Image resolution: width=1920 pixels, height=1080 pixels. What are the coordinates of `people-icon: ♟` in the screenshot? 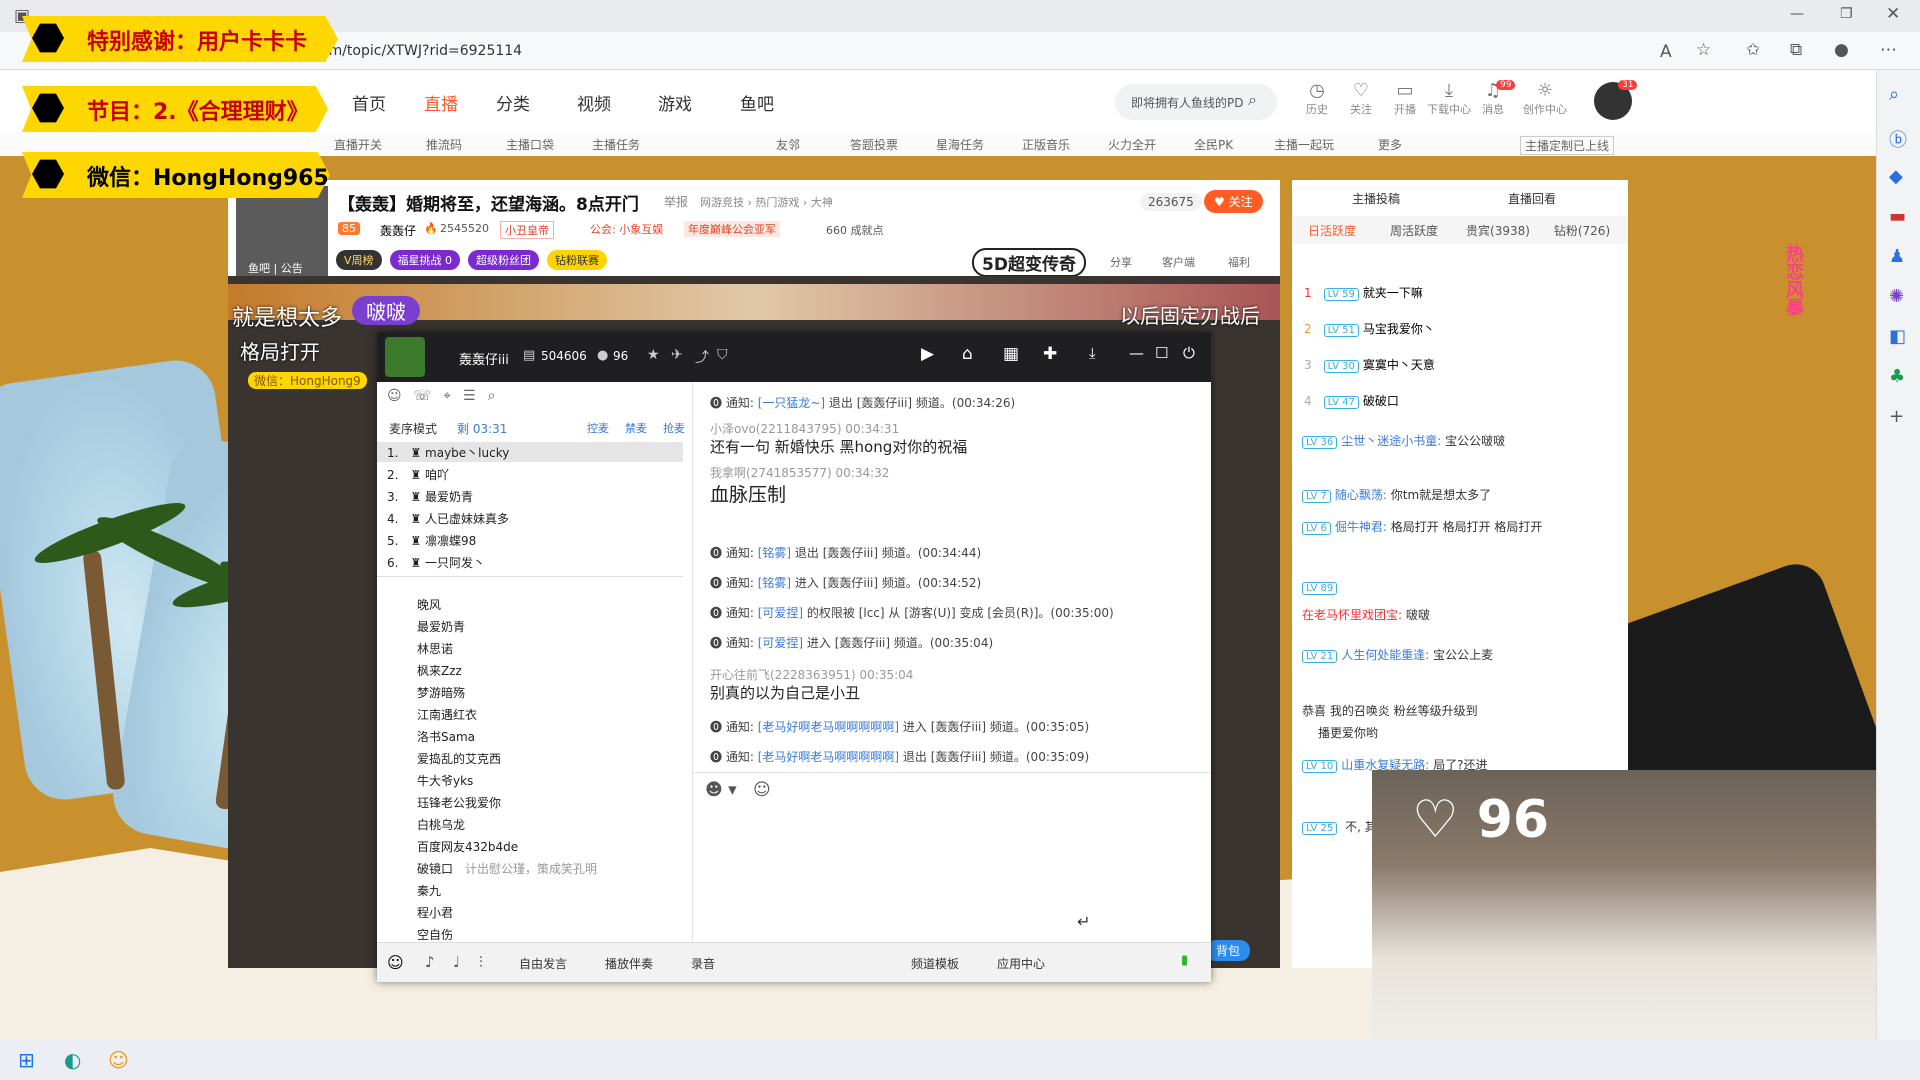 It's located at (1897, 256).